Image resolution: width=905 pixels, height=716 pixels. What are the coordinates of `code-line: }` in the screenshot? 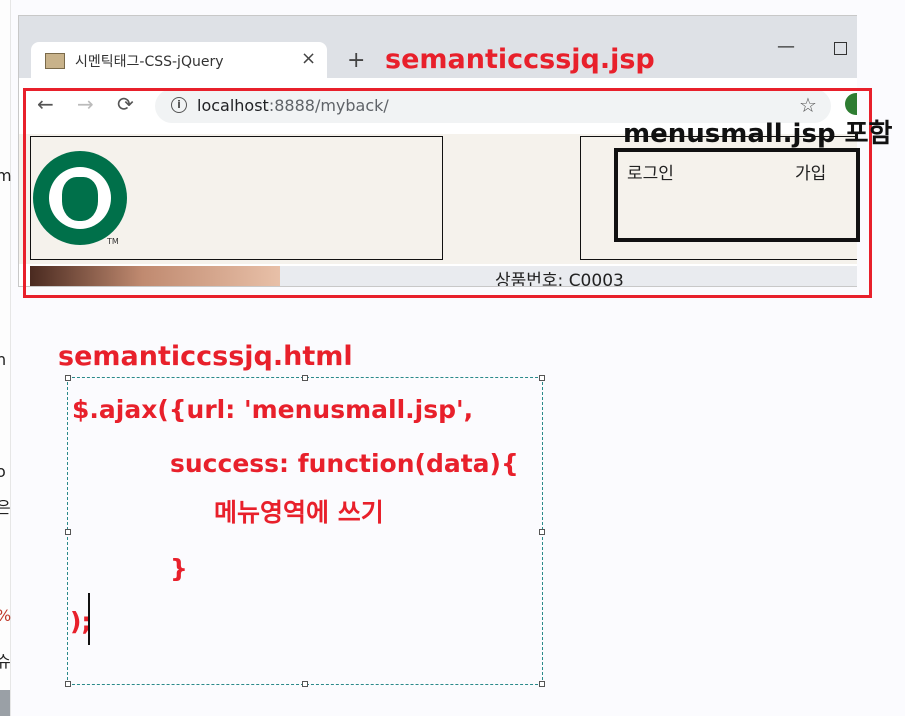 It's located at (179, 568).